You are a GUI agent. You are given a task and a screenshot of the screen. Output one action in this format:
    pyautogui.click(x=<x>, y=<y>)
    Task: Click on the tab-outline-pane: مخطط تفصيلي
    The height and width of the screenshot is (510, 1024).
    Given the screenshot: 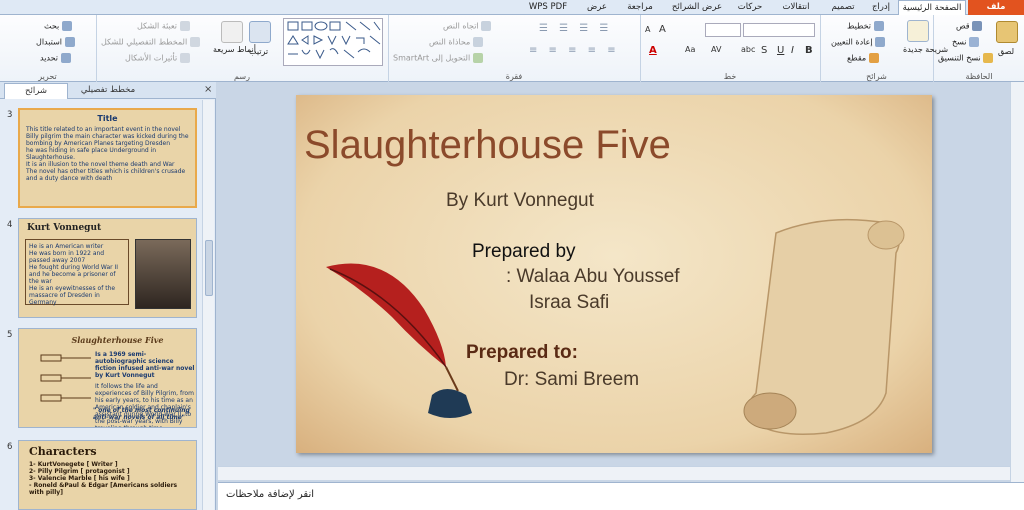 What is the action you would take?
    pyautogui.click(x=108, y=91)
    